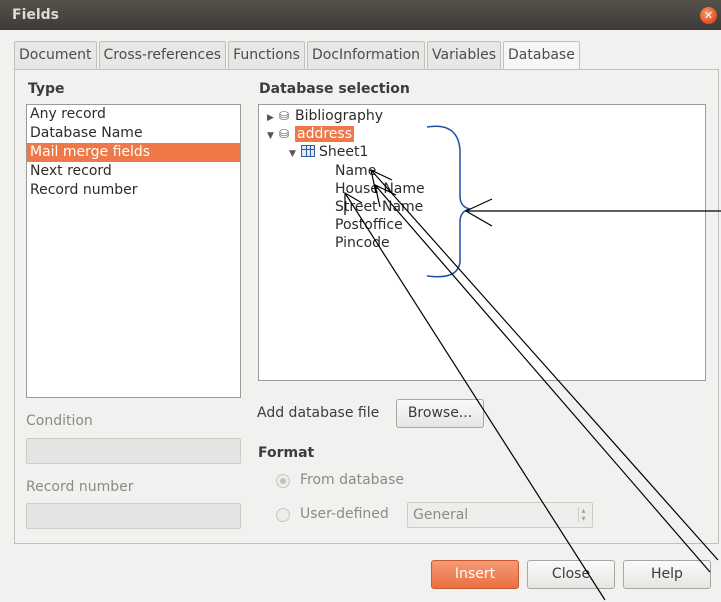 The height and width of the screenshot is (602, 721). Describe the element at coordinates (133, 190) in the screenshot. I see `type-item-record-number: Record number` at that location.